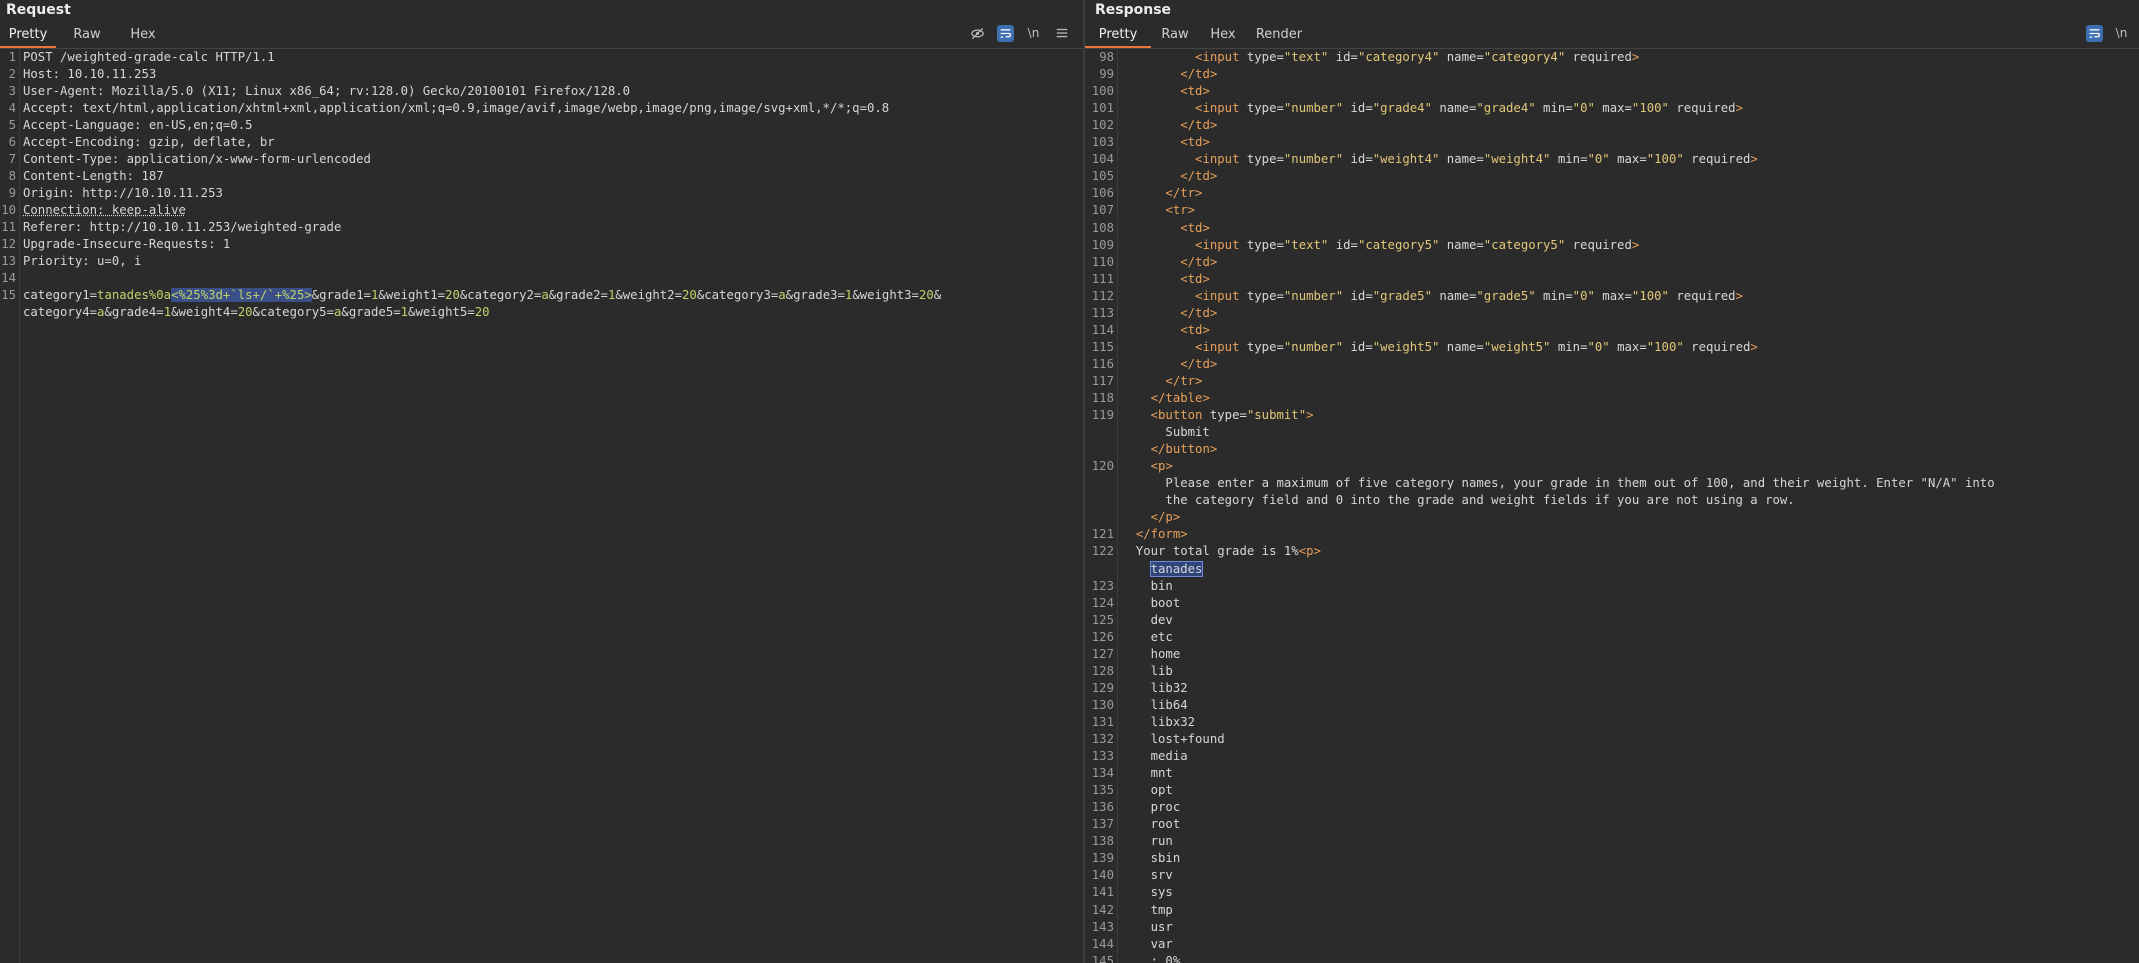 The image size is (2139, 963). What do you see at coordinates (1612, 688) in the screenshot?
I see `code-line: 129 lib32` at bounding box center [1612, 688].